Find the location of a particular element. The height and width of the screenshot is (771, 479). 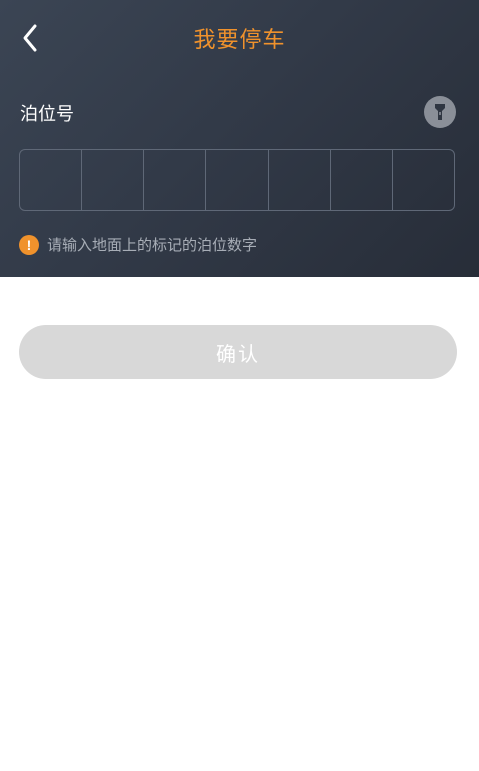

confirm-button: 确认 is located at coordinates (238, 352).